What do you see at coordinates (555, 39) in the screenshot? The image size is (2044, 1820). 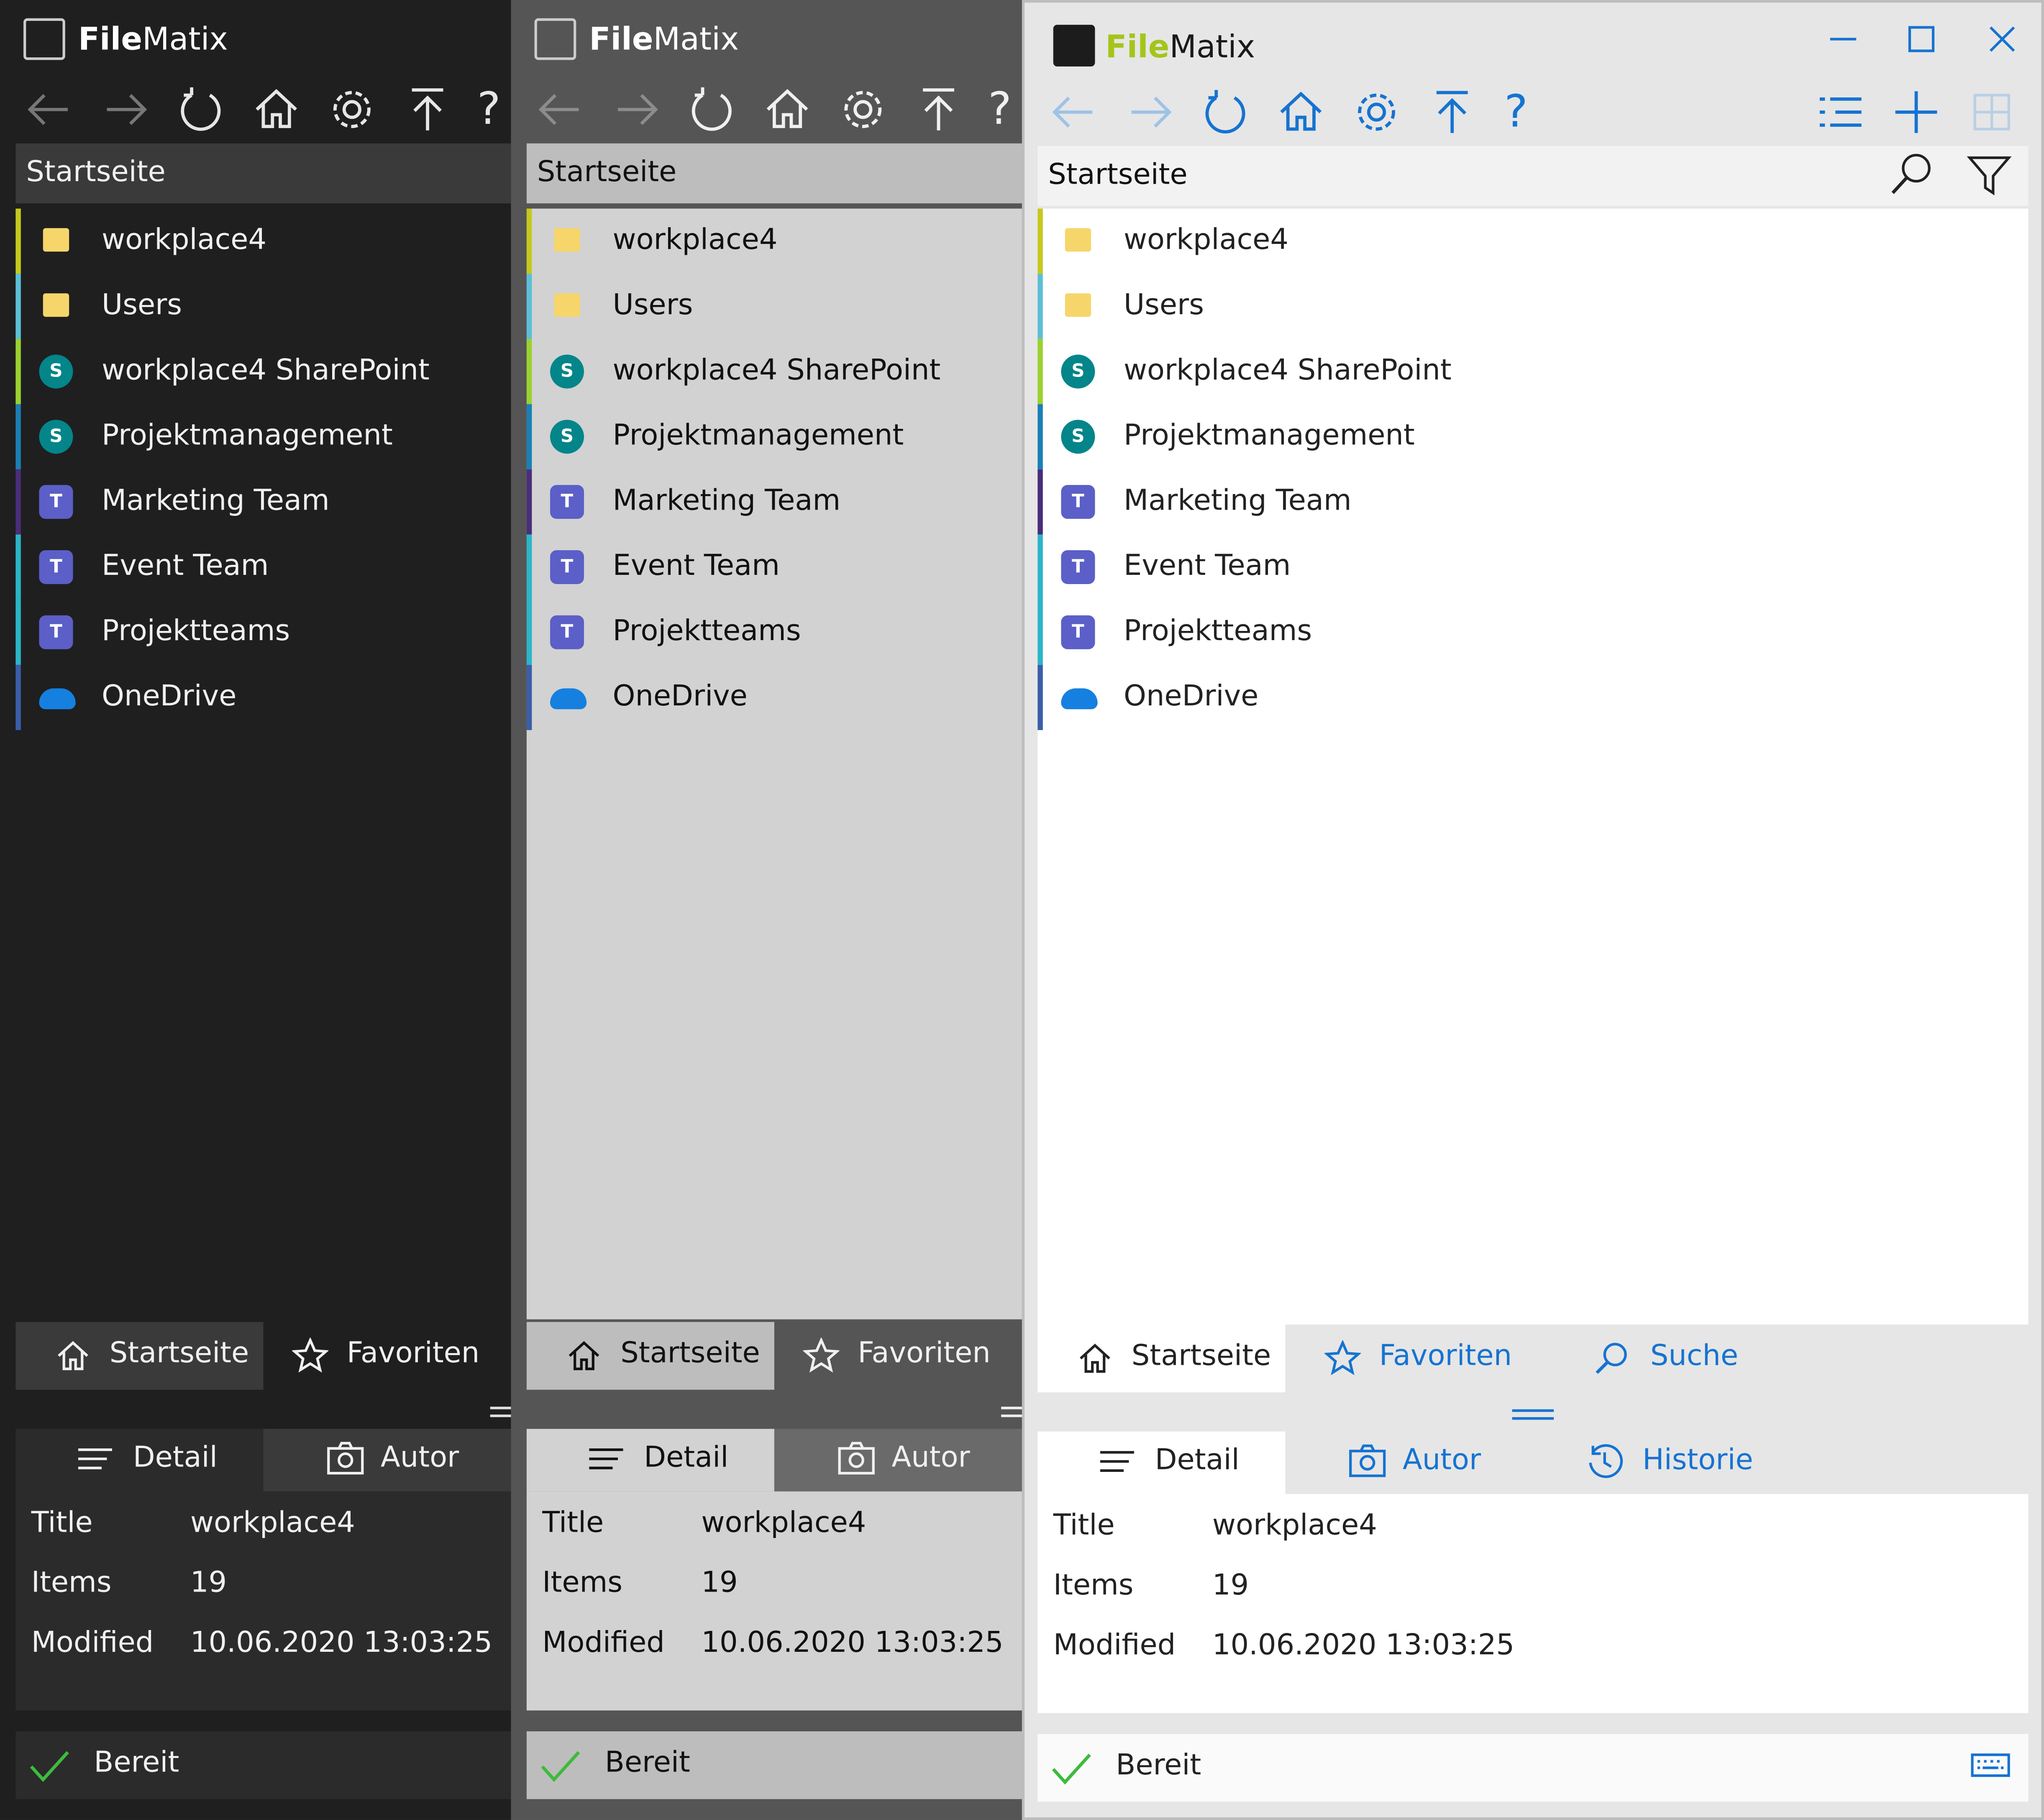 I see `app-logo-icon` at bounding box center [555, 39].